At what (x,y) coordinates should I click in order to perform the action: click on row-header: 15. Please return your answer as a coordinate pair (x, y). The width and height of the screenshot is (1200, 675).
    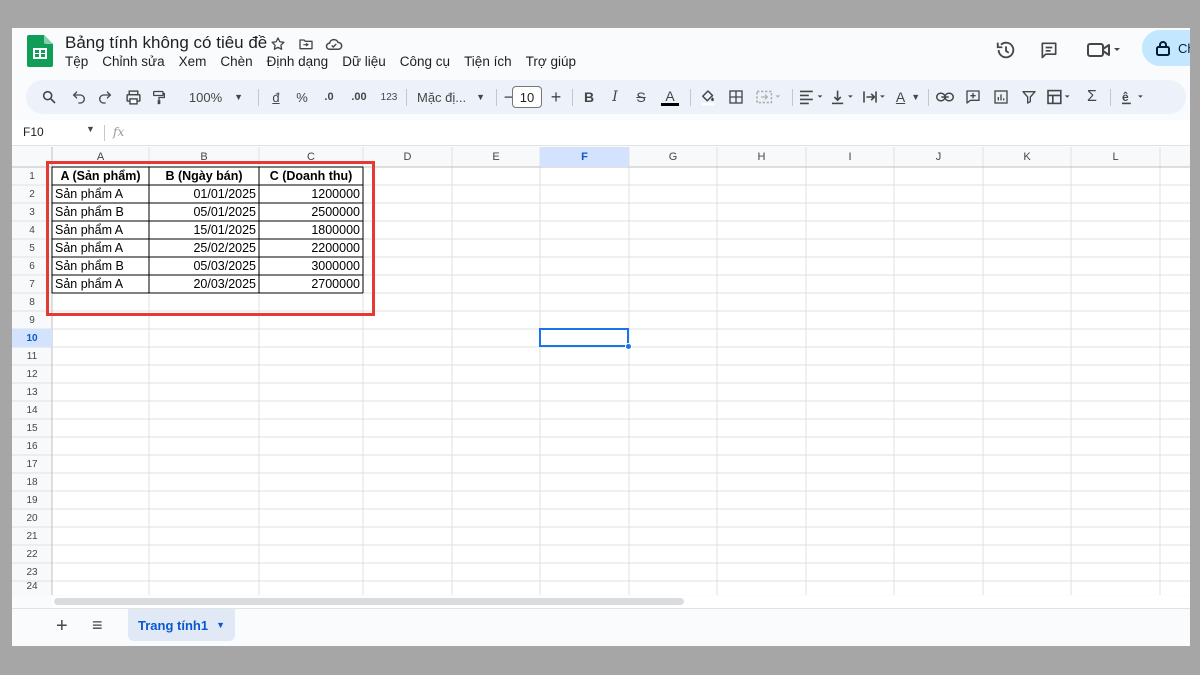
    Looking at the image, I should click on (32, 428).